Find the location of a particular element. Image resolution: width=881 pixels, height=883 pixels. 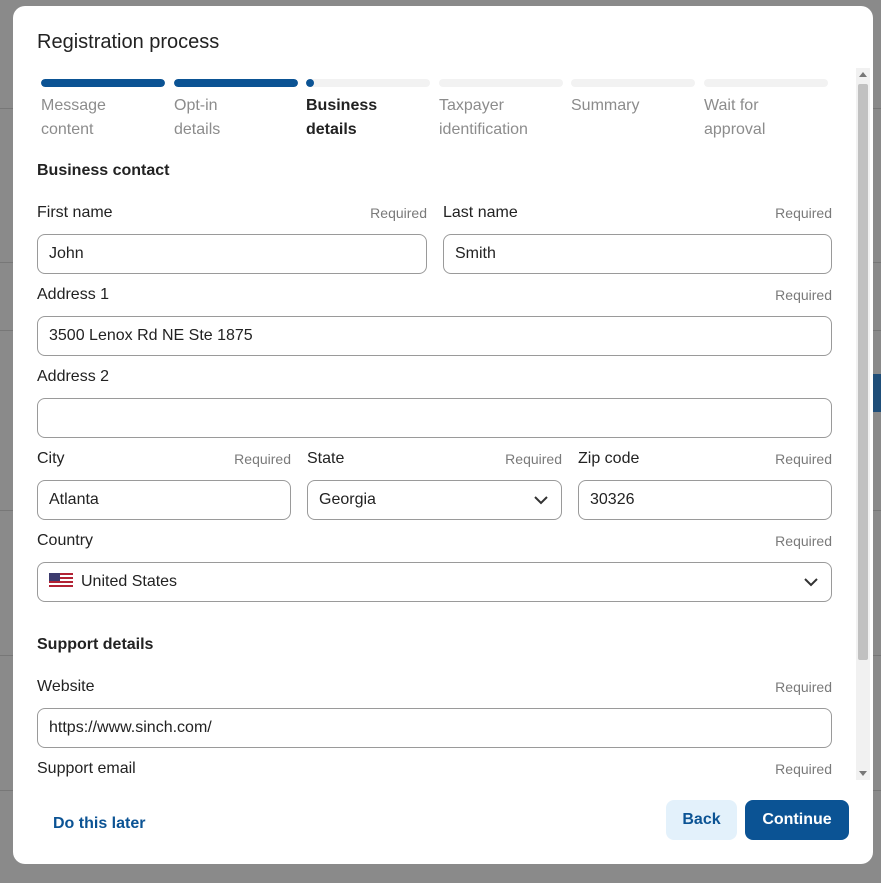

address2-field: Address 2 is located at coordinates (434, 402).